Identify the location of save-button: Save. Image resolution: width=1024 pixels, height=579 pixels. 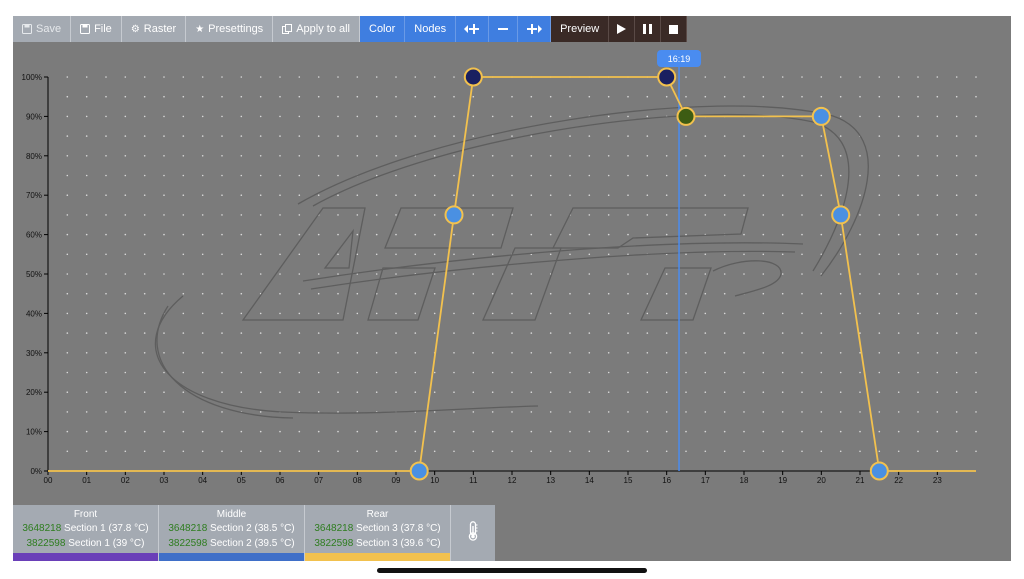
(42, 29).